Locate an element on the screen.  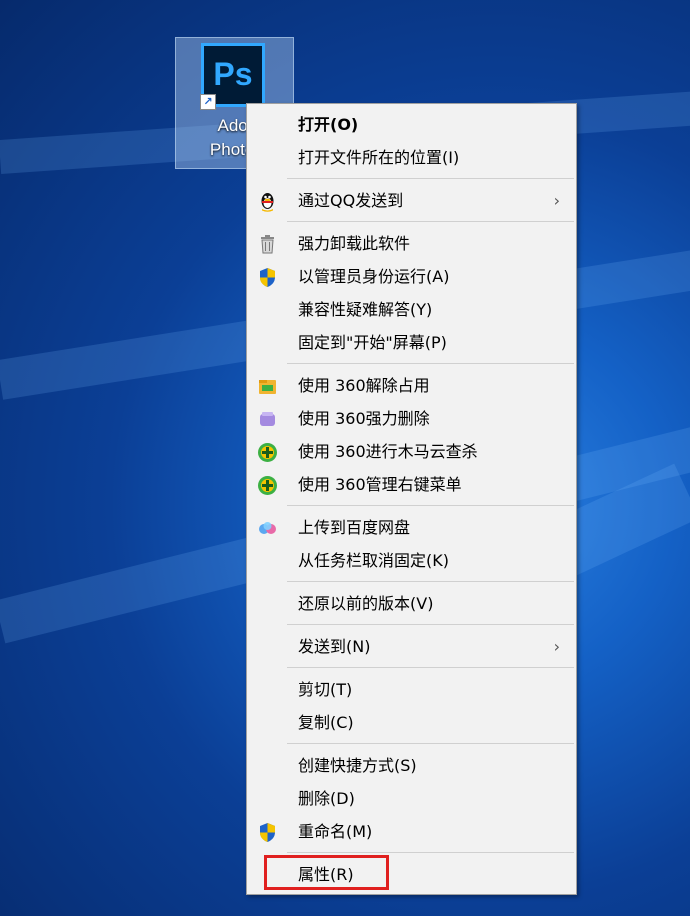
menu-item-restore-previous-versions: 还原以前的版本(V) is located at coordinates (411, 604).